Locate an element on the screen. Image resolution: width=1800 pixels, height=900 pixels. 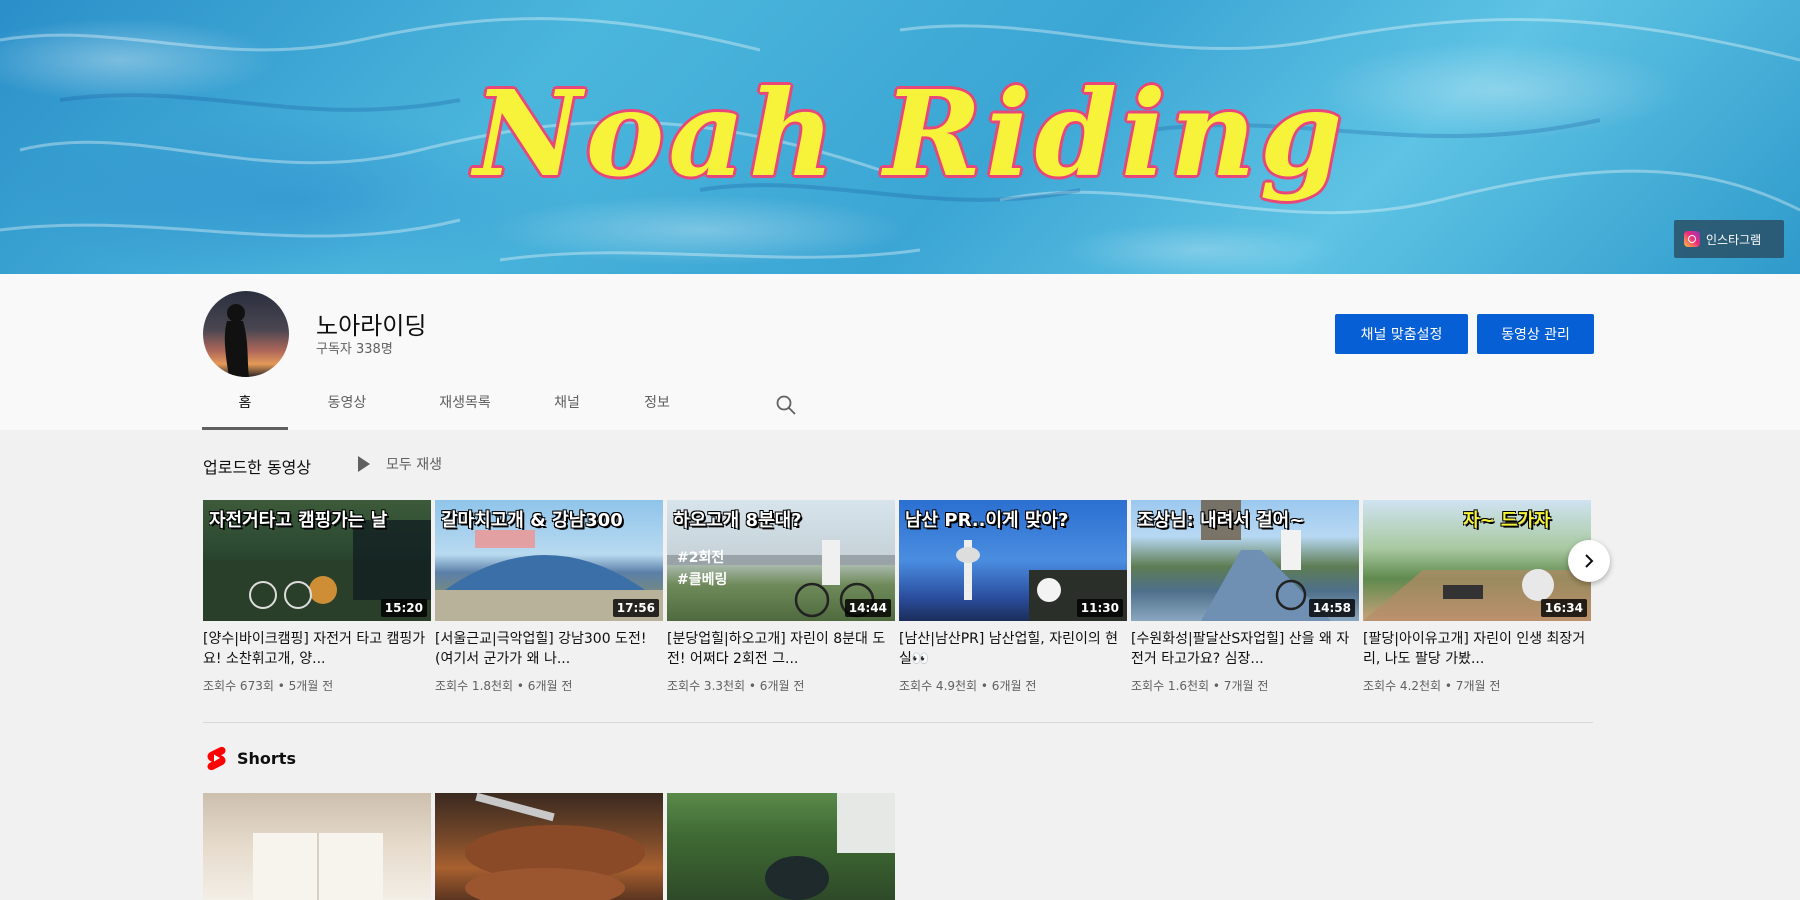
channel-avatar is located at coordinates (246, 334).